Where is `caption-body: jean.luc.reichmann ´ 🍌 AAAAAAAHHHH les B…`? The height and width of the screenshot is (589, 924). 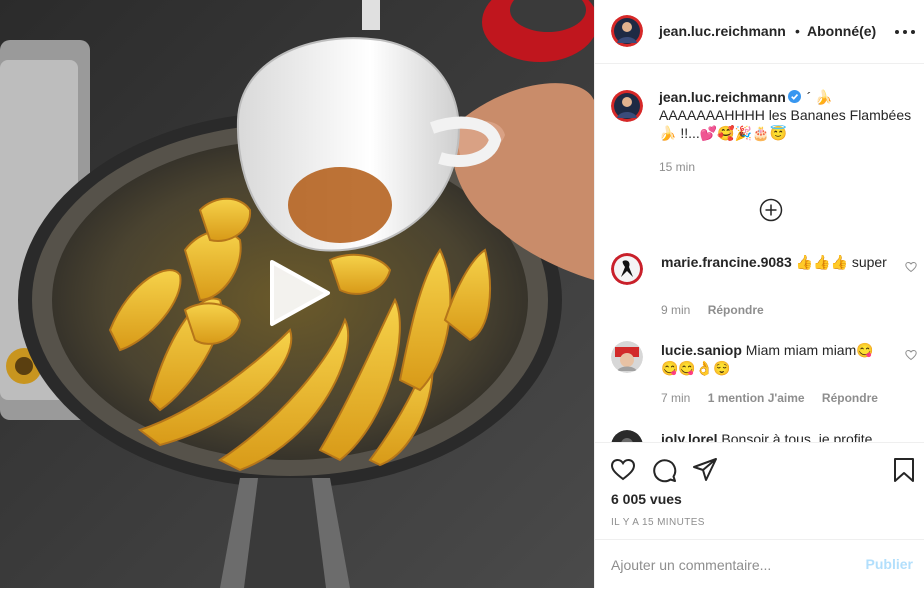 caption-body: jean.luc.reichmann ´ 🍌 AAAAAAAHHHH les B… is located at coordinates (790, 115).